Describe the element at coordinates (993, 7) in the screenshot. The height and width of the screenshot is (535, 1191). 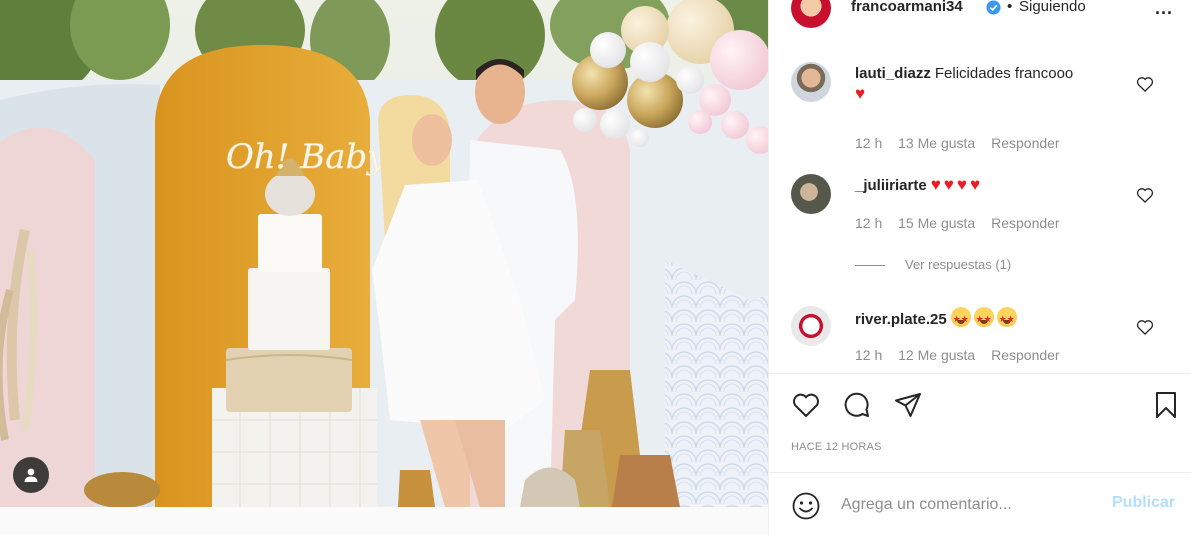
I see `verified-badge-icon` at that location.